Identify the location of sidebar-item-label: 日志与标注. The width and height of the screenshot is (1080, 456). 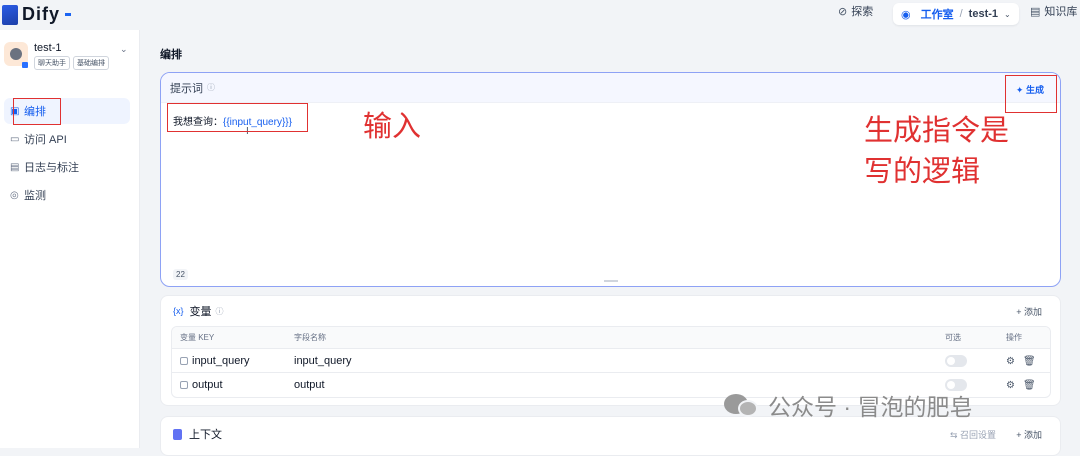
(51, 168).